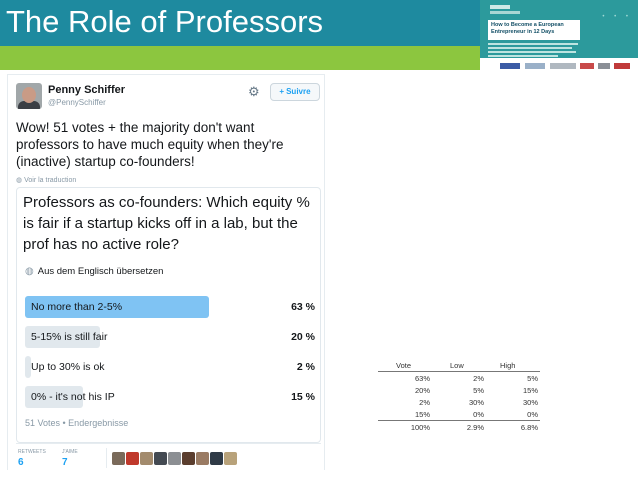  Describe the element at coordinates (282, 91) in the screenshot. I see `follow-user-icon: +` at that location.